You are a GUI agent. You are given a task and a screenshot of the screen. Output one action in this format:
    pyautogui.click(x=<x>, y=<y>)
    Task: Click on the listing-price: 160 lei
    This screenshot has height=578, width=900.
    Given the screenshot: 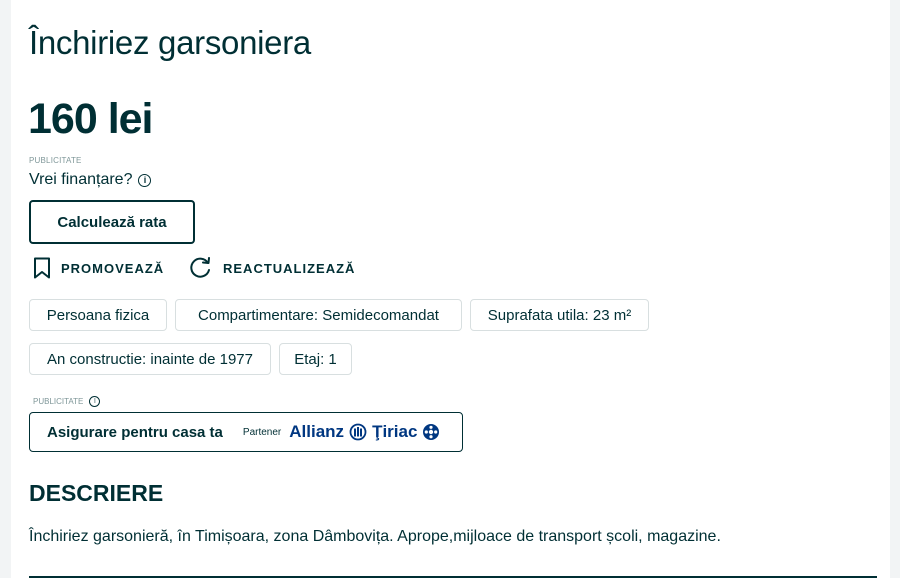 What is the action you would take?
    pyautogui.click(x=90, y=119)
    